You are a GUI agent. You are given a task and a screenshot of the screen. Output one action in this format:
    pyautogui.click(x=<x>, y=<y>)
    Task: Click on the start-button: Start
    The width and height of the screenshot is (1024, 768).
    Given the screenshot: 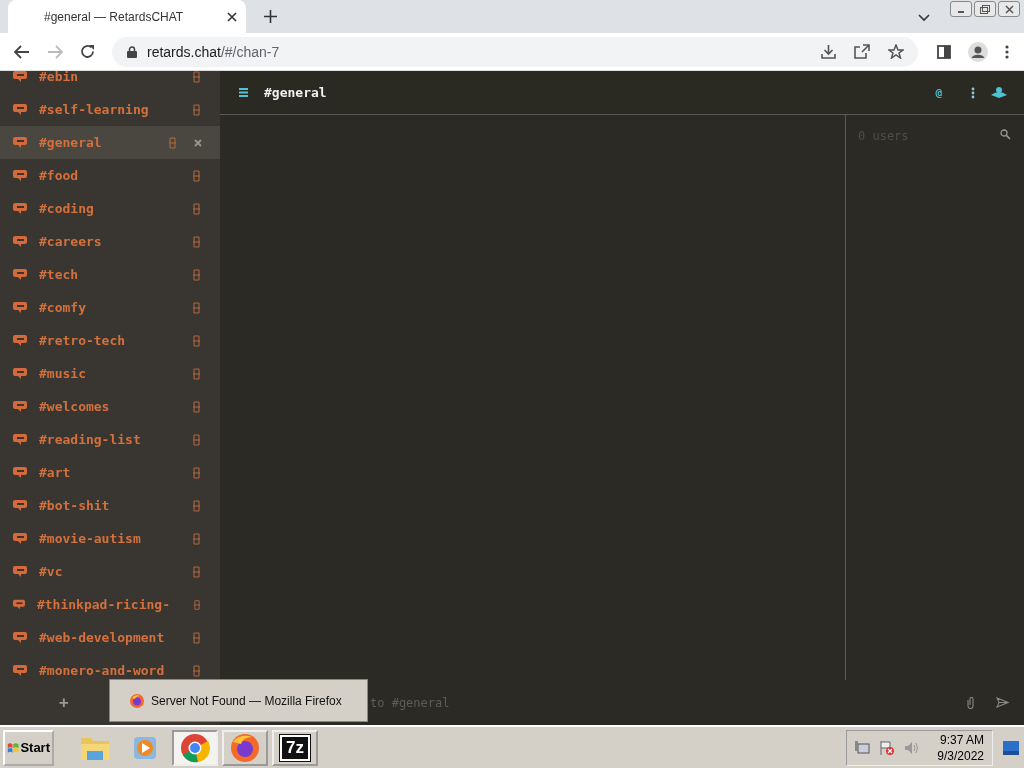 What is the action you would take?
    pyautogui.click(x=28, y=747)
    